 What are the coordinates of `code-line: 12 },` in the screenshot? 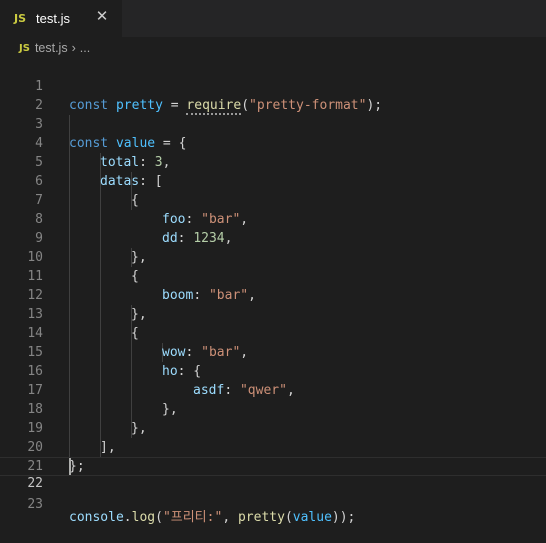 It's located at (273, 294).